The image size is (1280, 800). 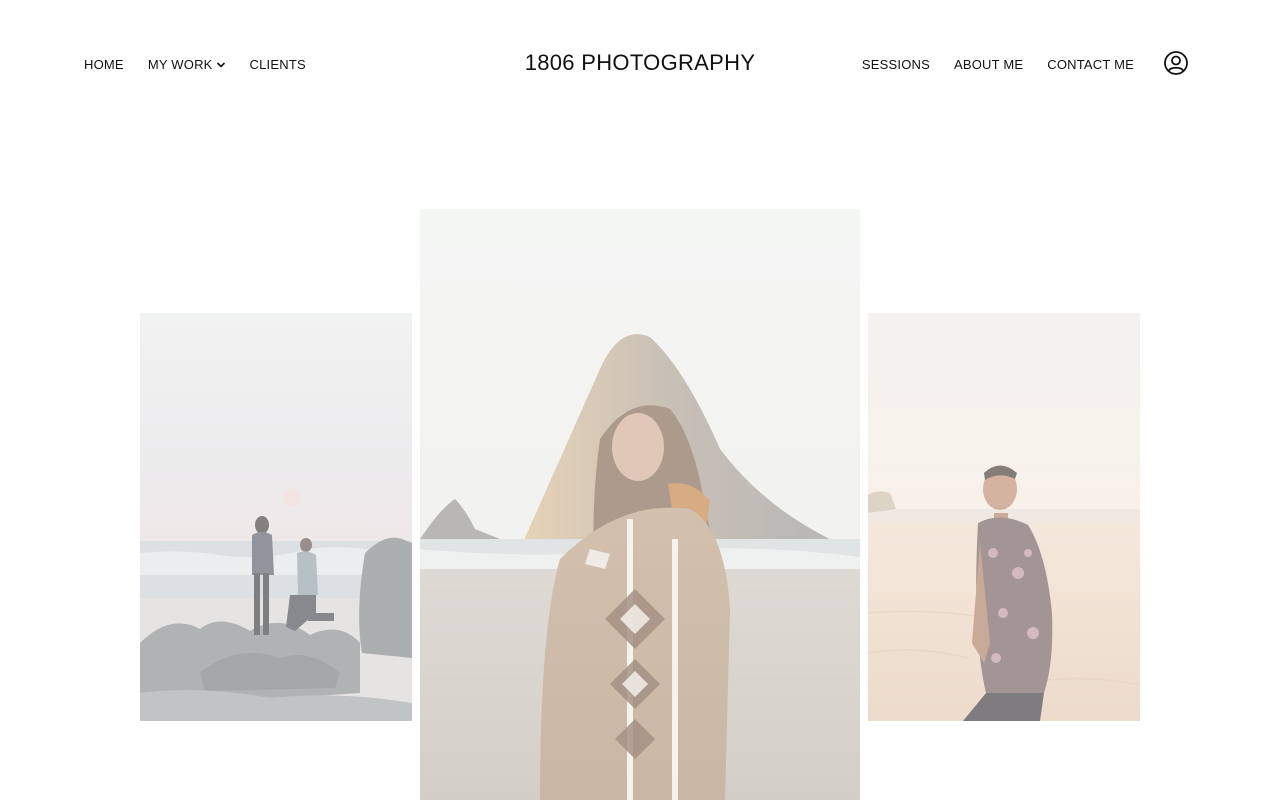 What do you see at coordinates (1176, 63) in the screenshot?
I see `user-circle-icon` at bounding box center [1176, 63].